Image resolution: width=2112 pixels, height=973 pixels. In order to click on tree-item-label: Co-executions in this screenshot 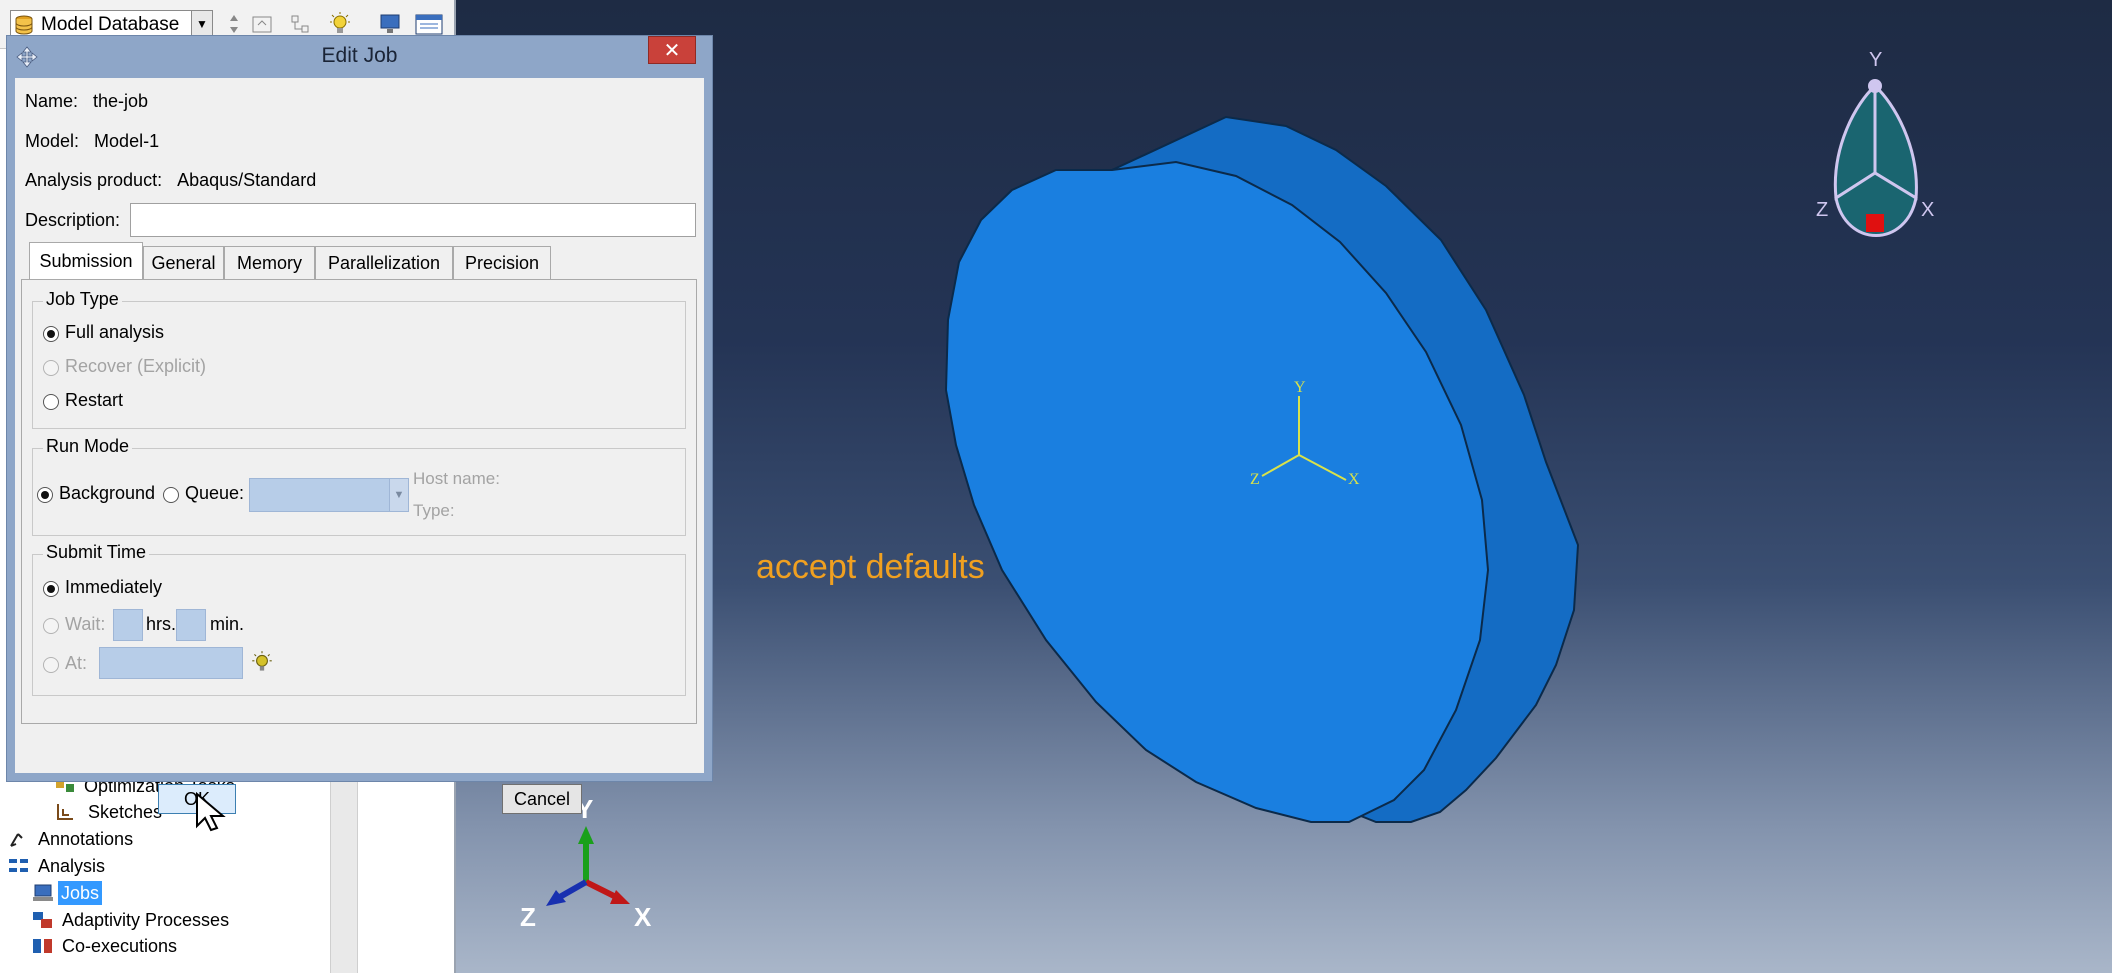, I will do `click(120, 946)`.